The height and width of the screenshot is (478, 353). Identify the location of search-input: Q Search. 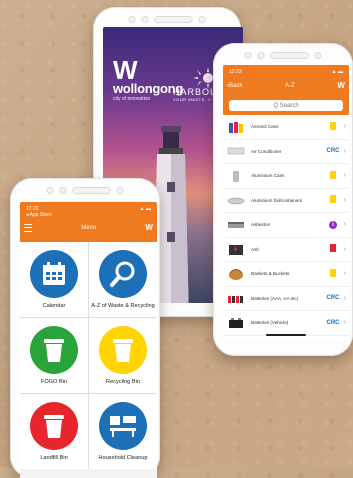
(286, 105).